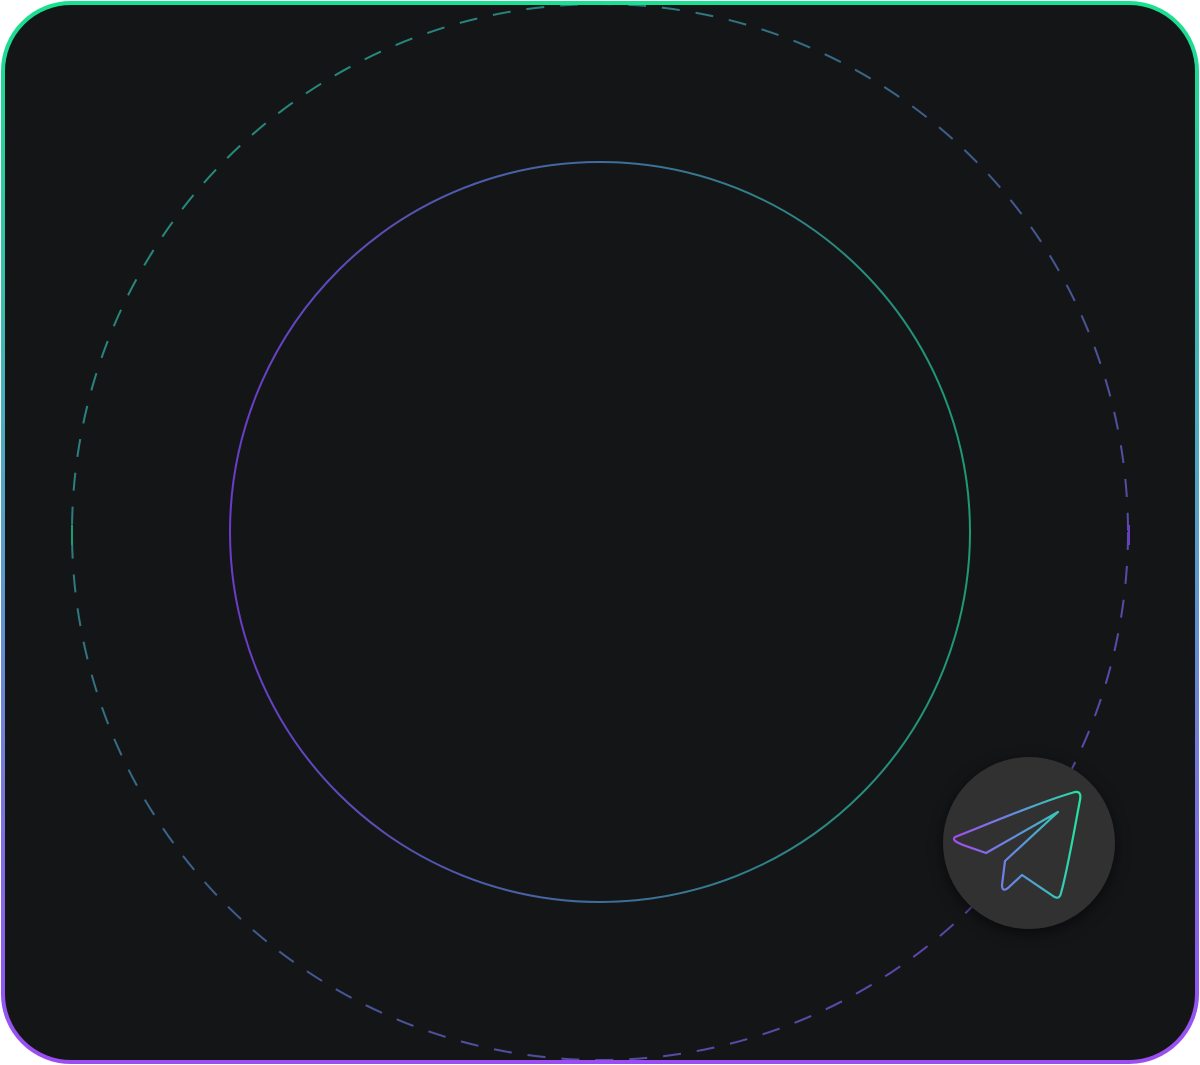 The height and width of the screenshot is (1065, 1200). Describe the element at coordinates (1017, 844) in the screenshot. I see `paper-plane-icon` at that location.